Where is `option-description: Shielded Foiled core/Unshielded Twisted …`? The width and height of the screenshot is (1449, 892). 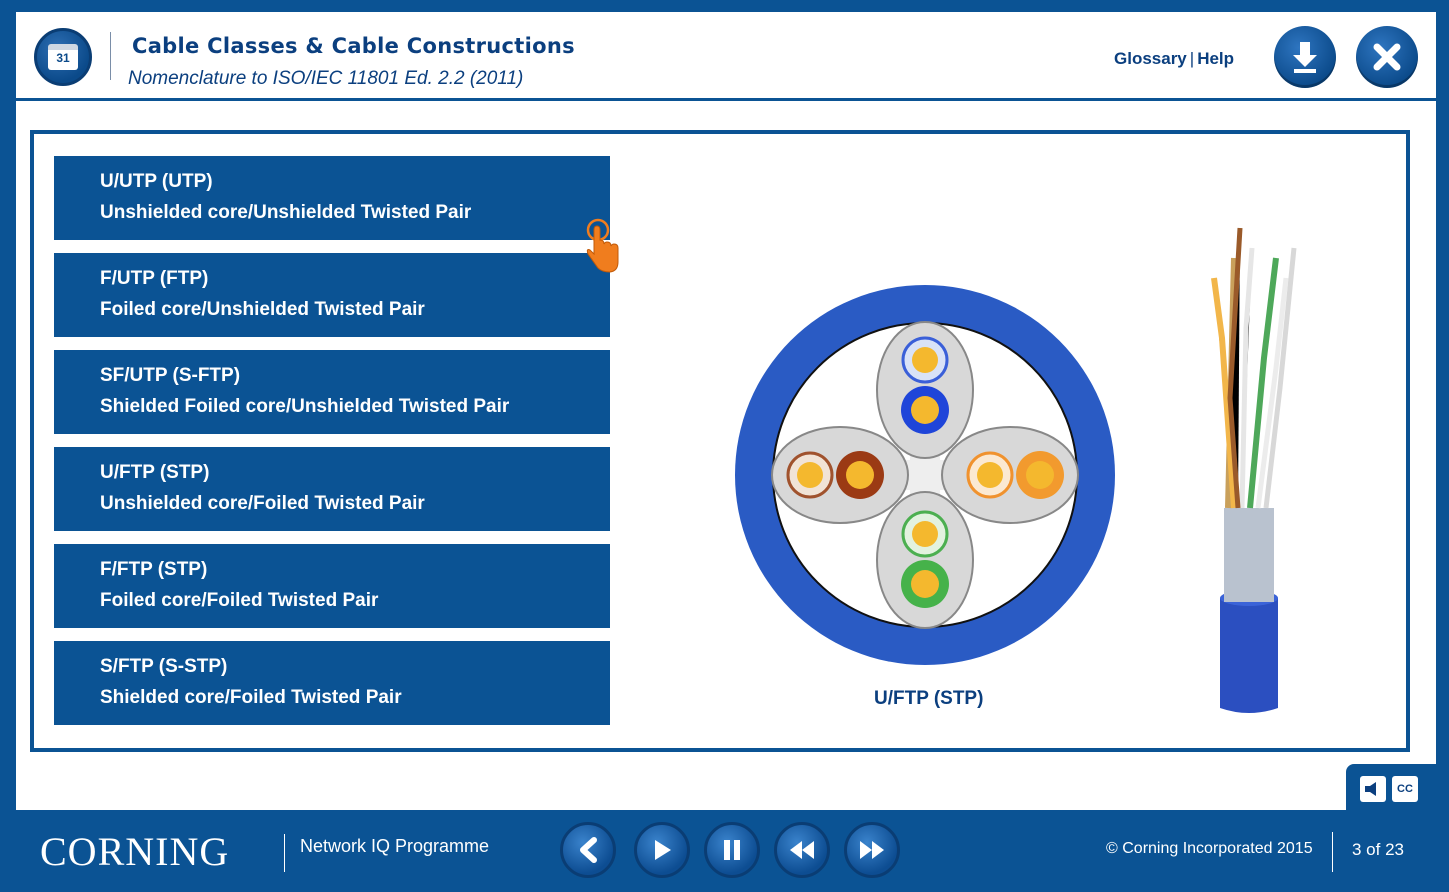 option-description: Shielded Foiled core/Unshielded Twisted … is located at coordinates (305, 406).